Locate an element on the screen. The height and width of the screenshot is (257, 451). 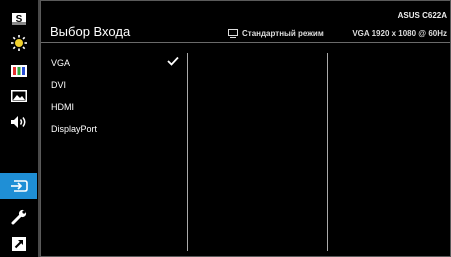
menu-item-hdmi: HDMI is located at coordinates (62, 107).